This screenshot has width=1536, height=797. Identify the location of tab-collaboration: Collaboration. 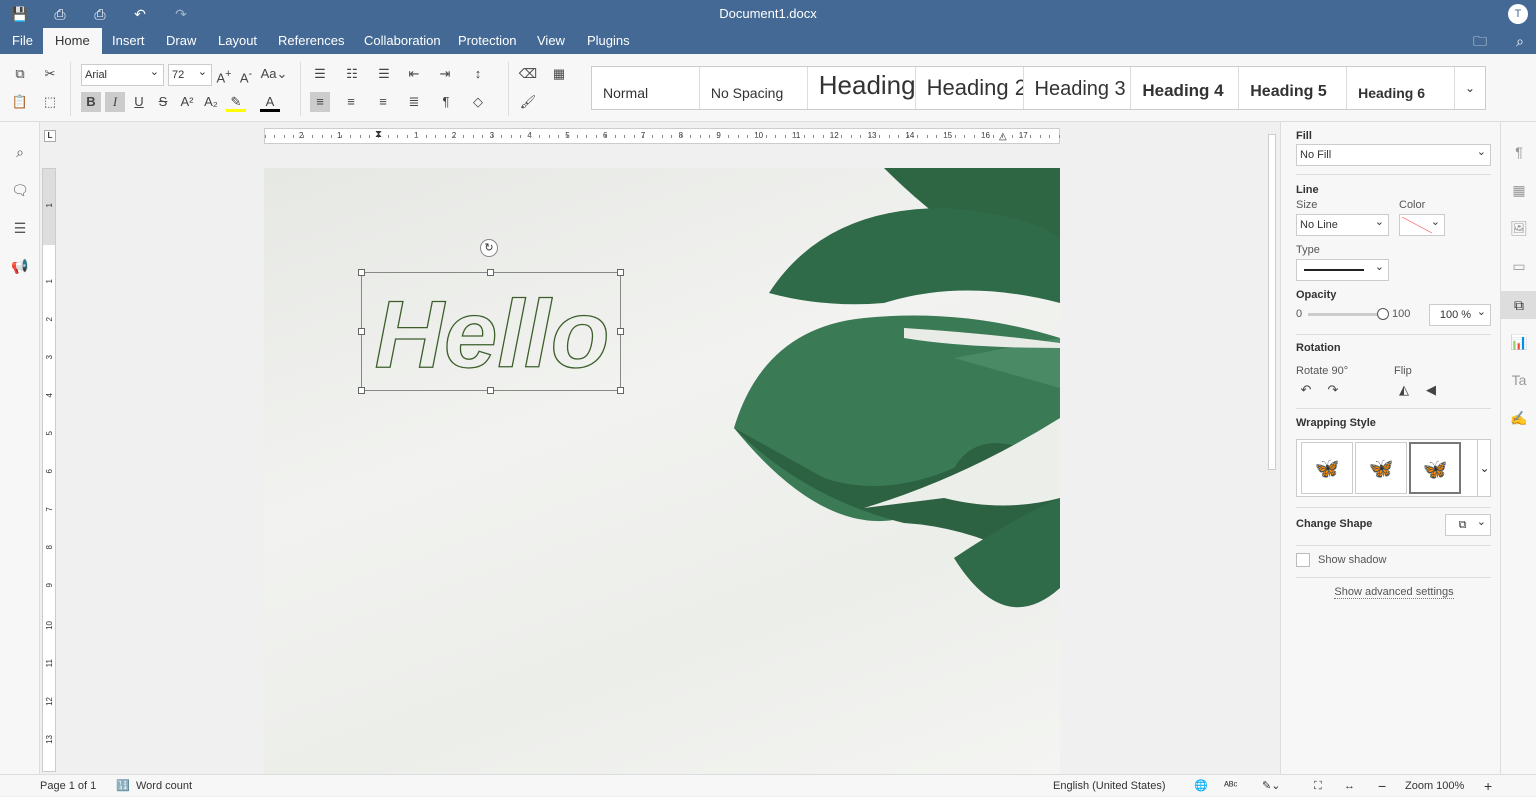
(402, 41).